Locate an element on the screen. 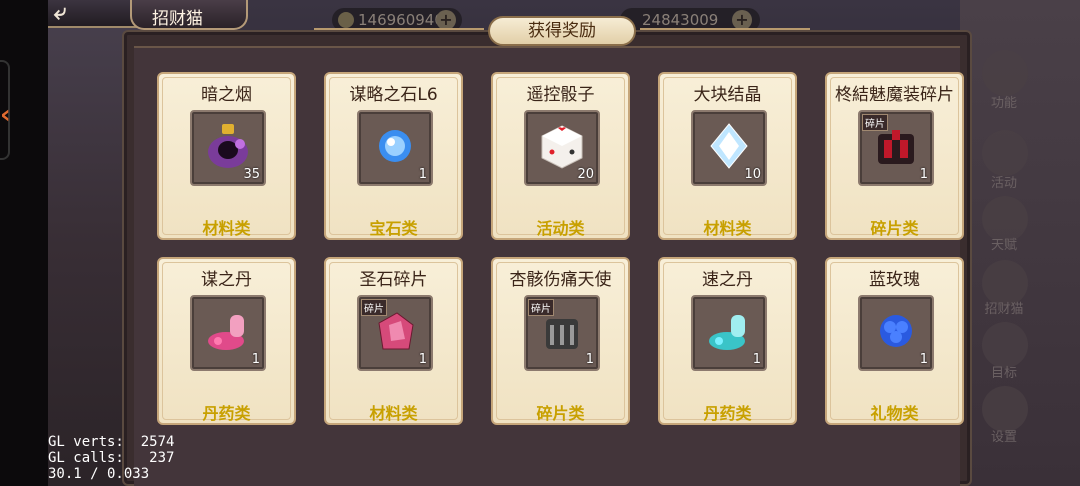  currency1-value: 146960940 is located at coordinates (401, 20).